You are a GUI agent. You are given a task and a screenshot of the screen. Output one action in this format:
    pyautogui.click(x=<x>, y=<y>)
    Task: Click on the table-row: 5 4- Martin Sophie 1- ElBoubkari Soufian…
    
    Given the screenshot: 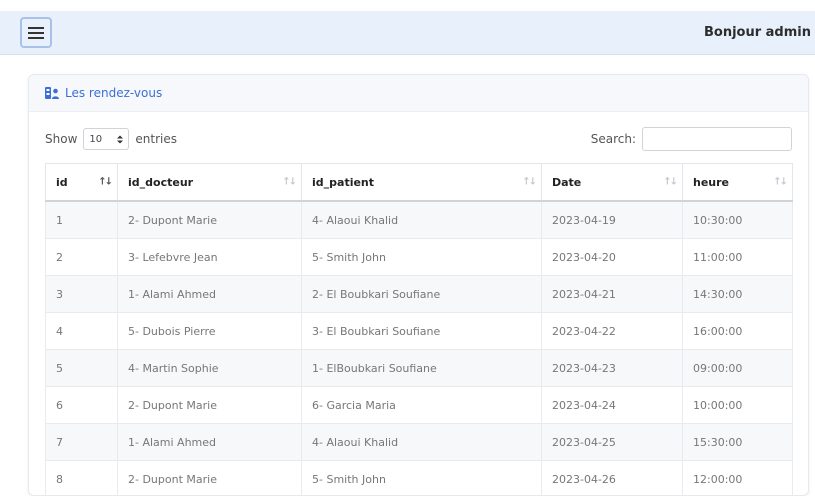 What is the action you would take?
    pyautogui.click(x=419, y=368)
    